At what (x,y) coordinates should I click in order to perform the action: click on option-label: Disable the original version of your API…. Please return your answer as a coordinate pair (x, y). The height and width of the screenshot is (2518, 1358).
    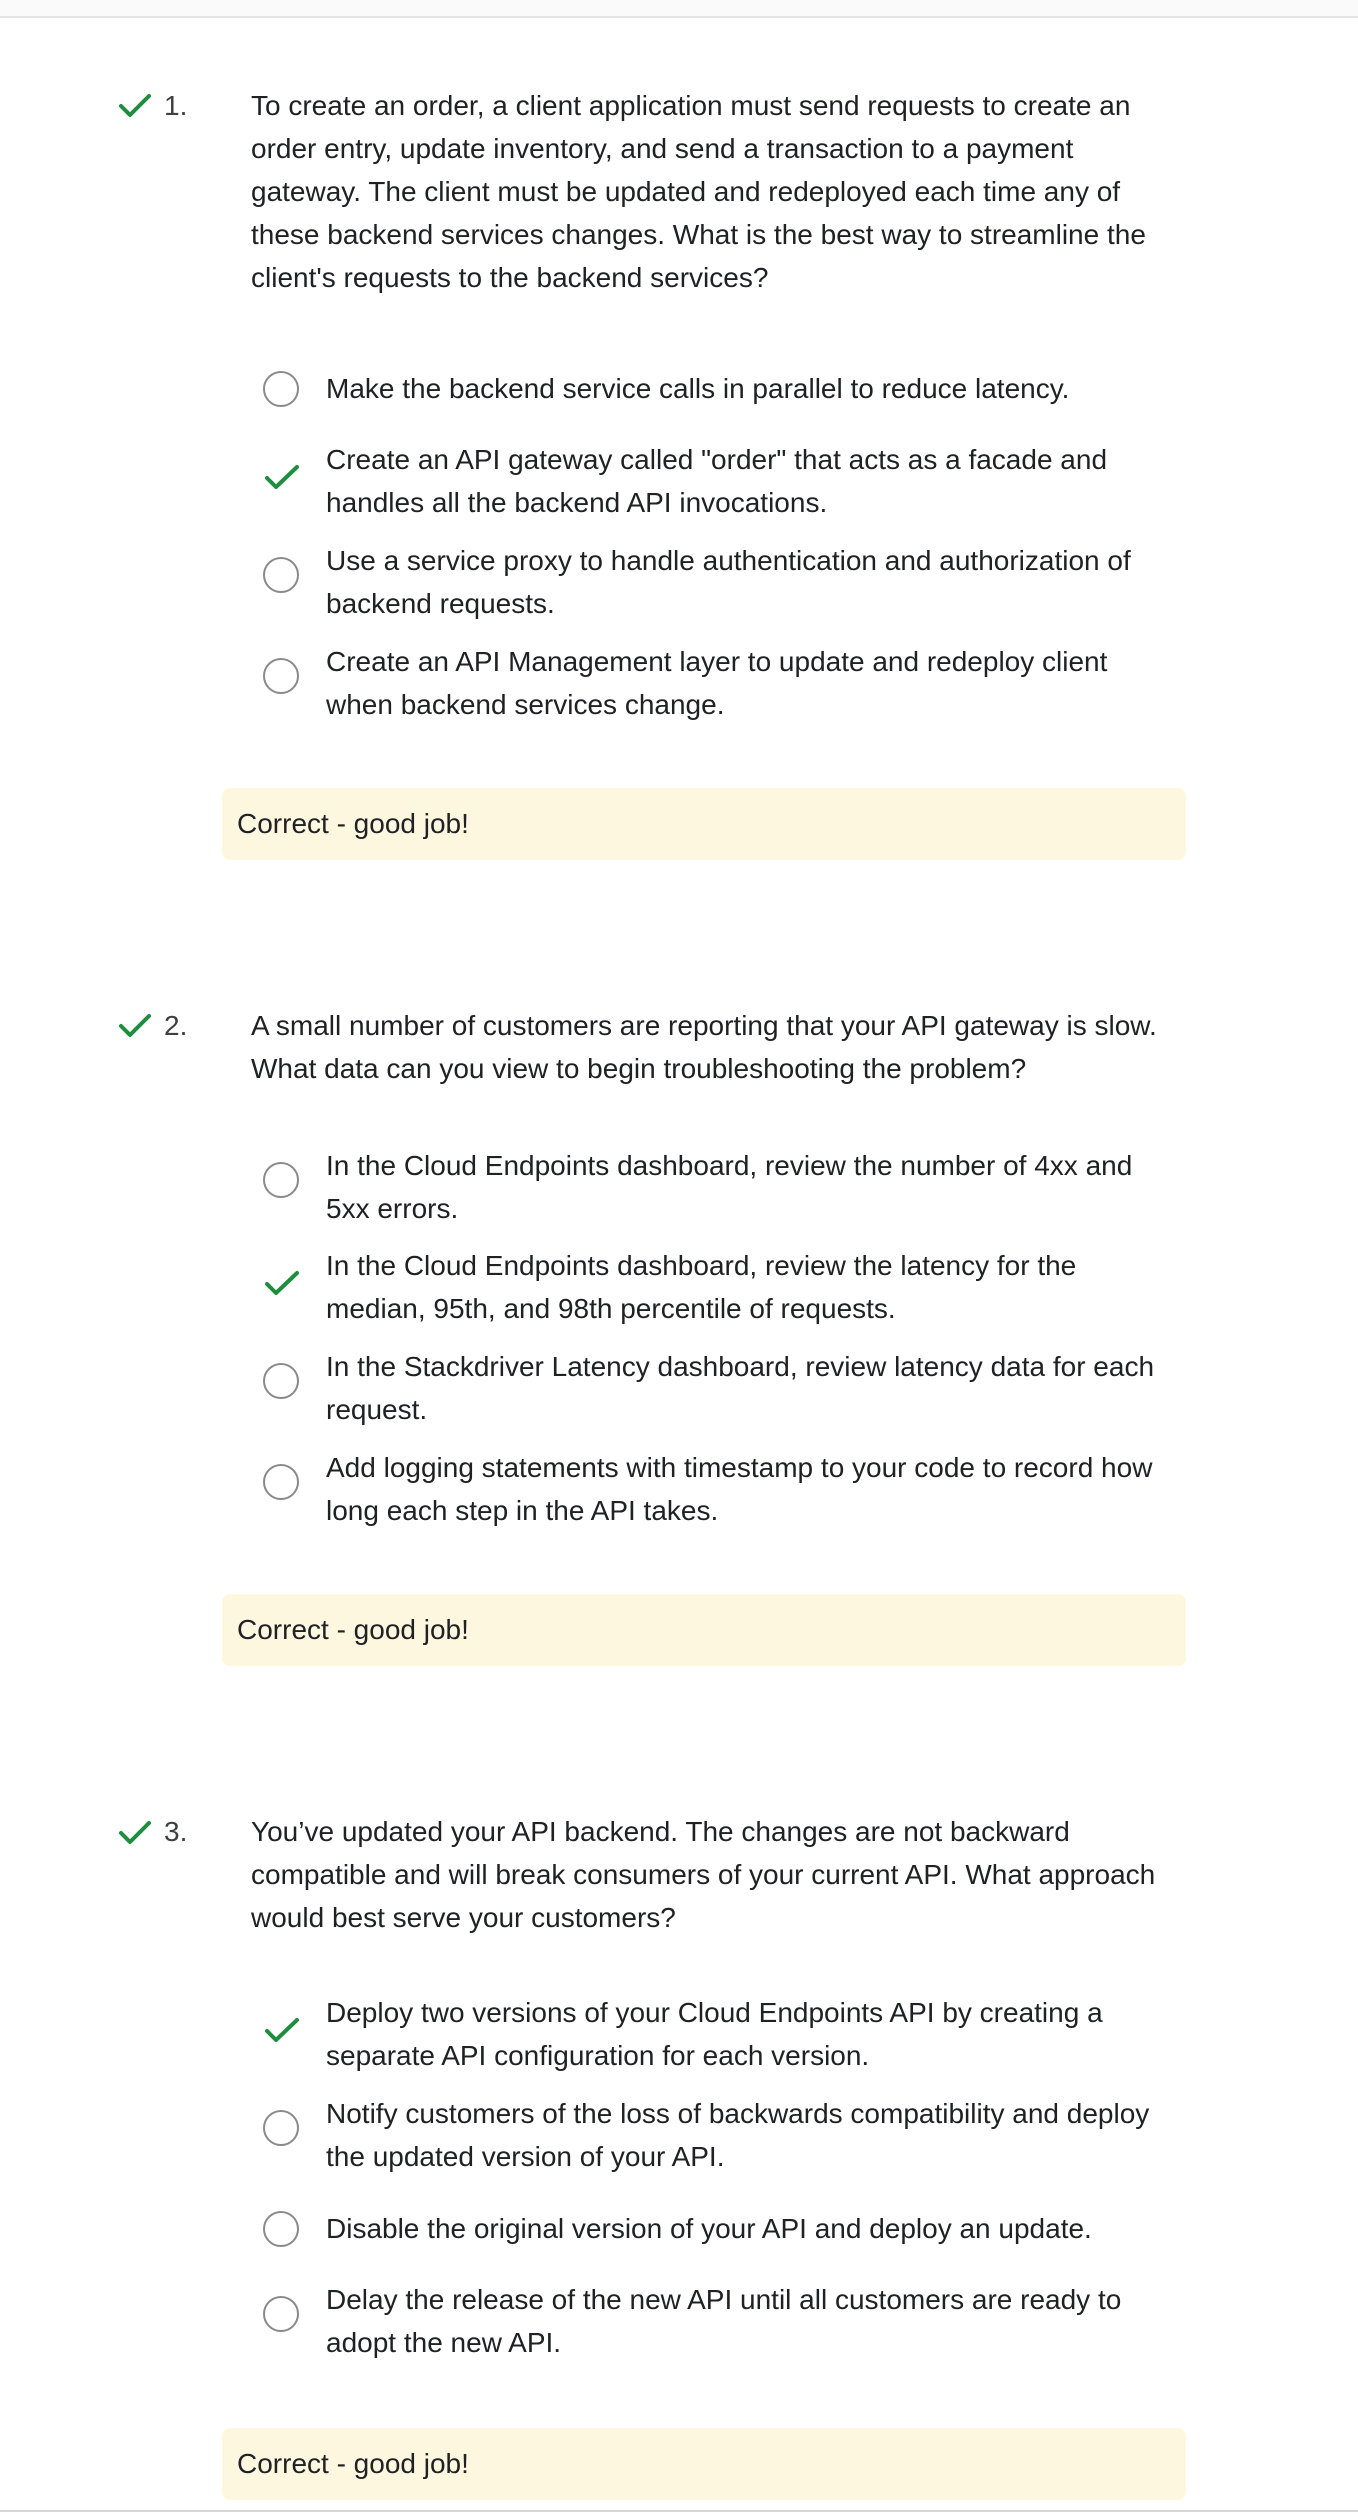
    Looking at the image, I should click on (709, 2228).